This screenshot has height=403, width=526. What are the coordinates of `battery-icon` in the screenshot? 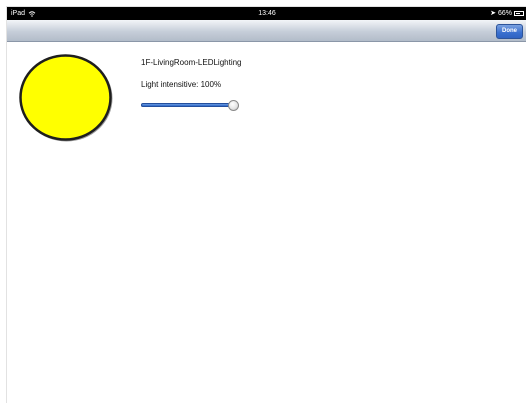 It's located at (519, 13).